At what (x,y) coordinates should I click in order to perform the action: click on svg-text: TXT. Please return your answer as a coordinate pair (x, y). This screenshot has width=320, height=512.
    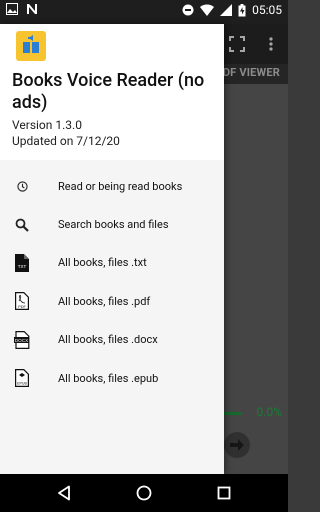
    Looking at the image, I should click on (22, 266).